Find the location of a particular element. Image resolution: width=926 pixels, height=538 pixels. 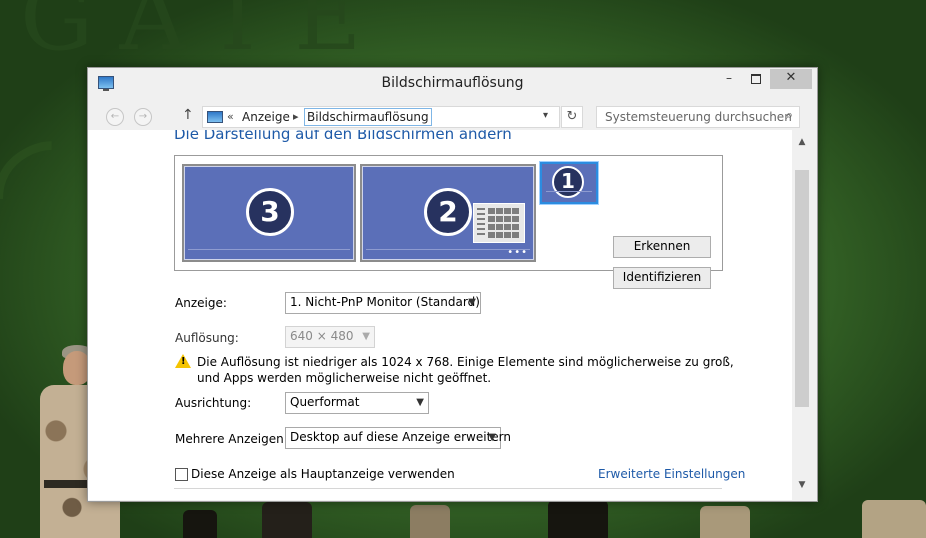

resolution-select-value: 640 × 480 is located at coordinates (322, 336).